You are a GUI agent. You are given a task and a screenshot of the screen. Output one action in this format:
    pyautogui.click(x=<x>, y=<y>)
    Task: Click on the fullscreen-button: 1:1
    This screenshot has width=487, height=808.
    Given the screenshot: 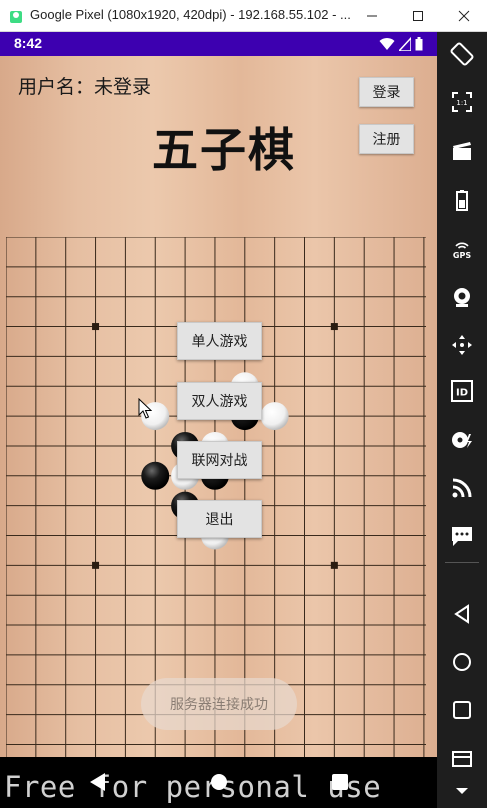 What is the action you would take?
    pyautogui.click(x=462, y=102)
    